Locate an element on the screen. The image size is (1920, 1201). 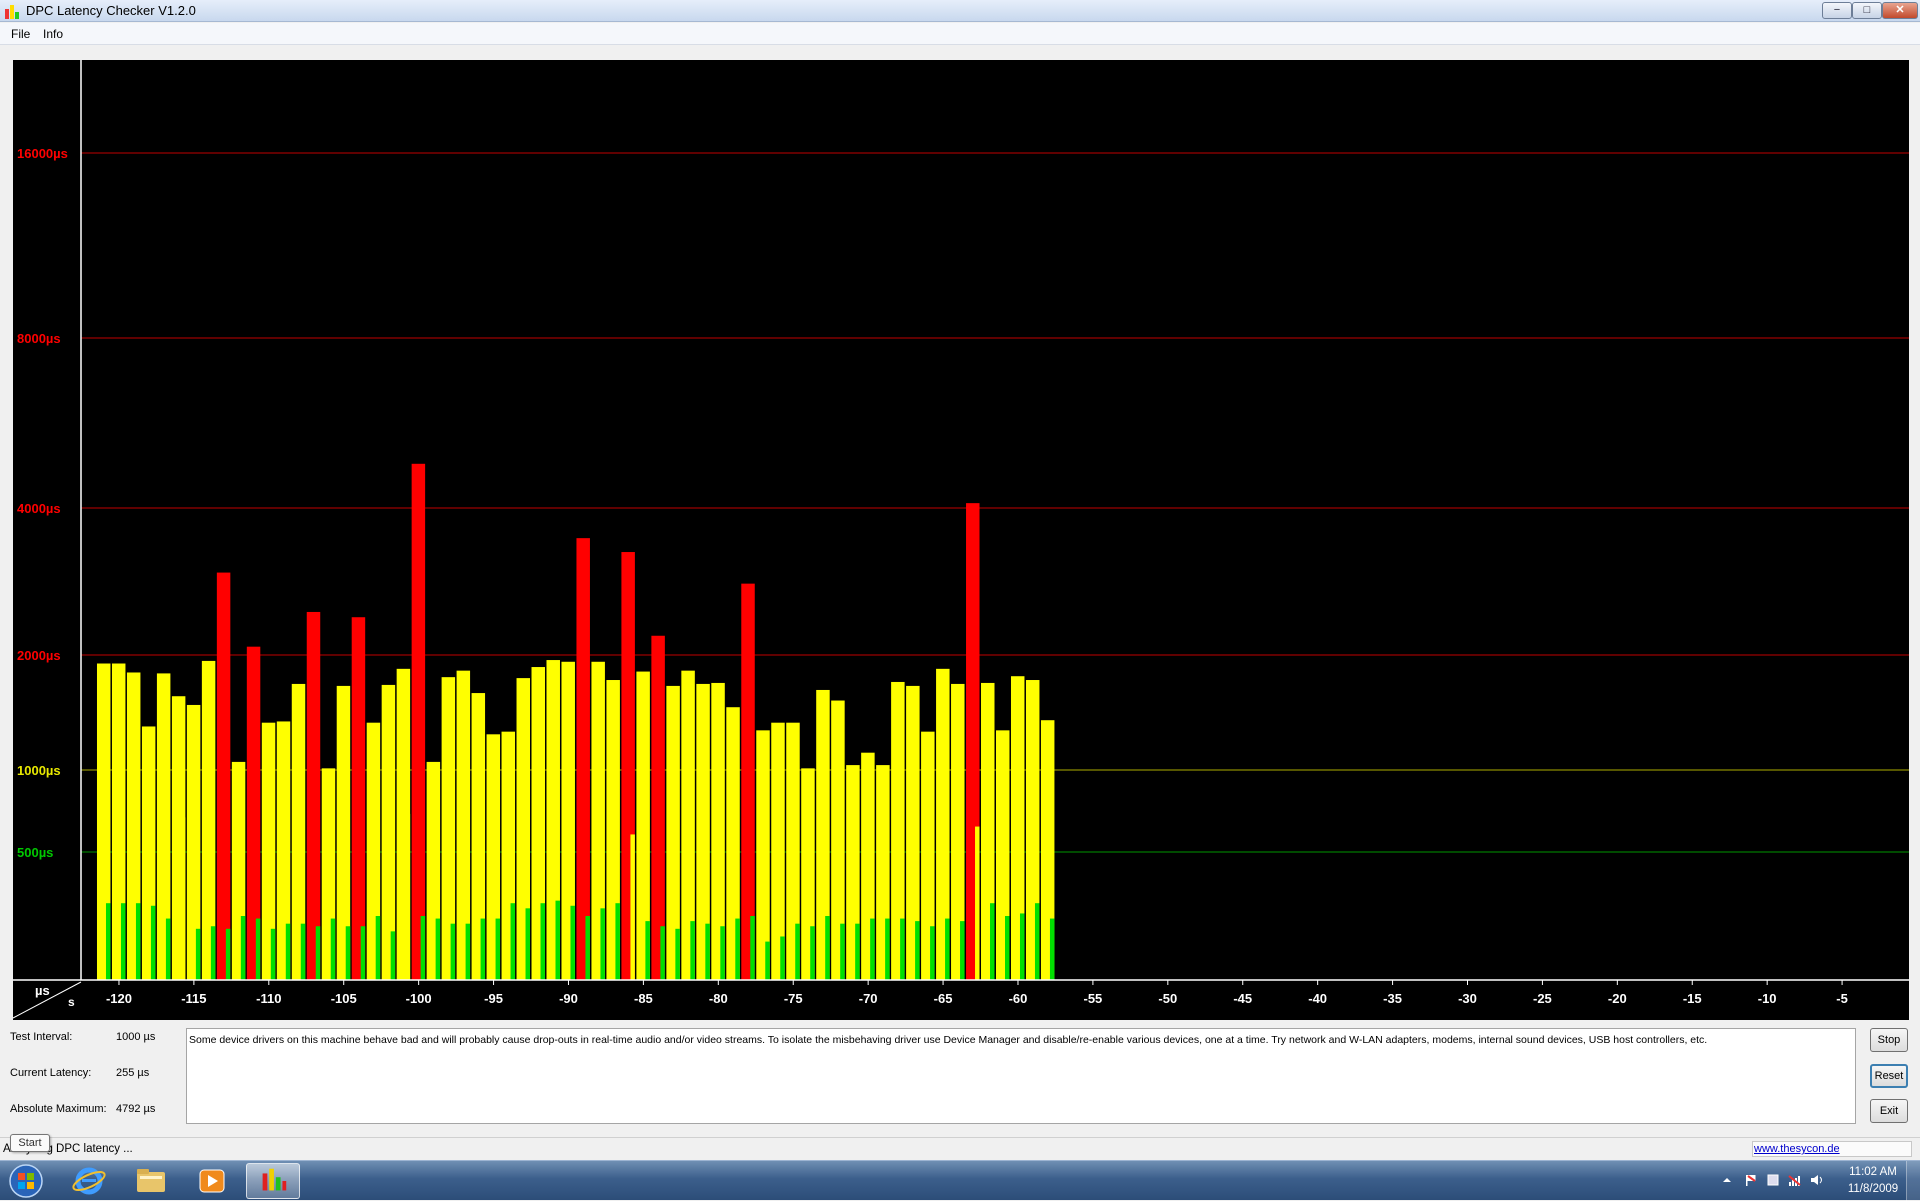
status-link-panel: www.thesycon.de is located at coordinates (1832, 1149).